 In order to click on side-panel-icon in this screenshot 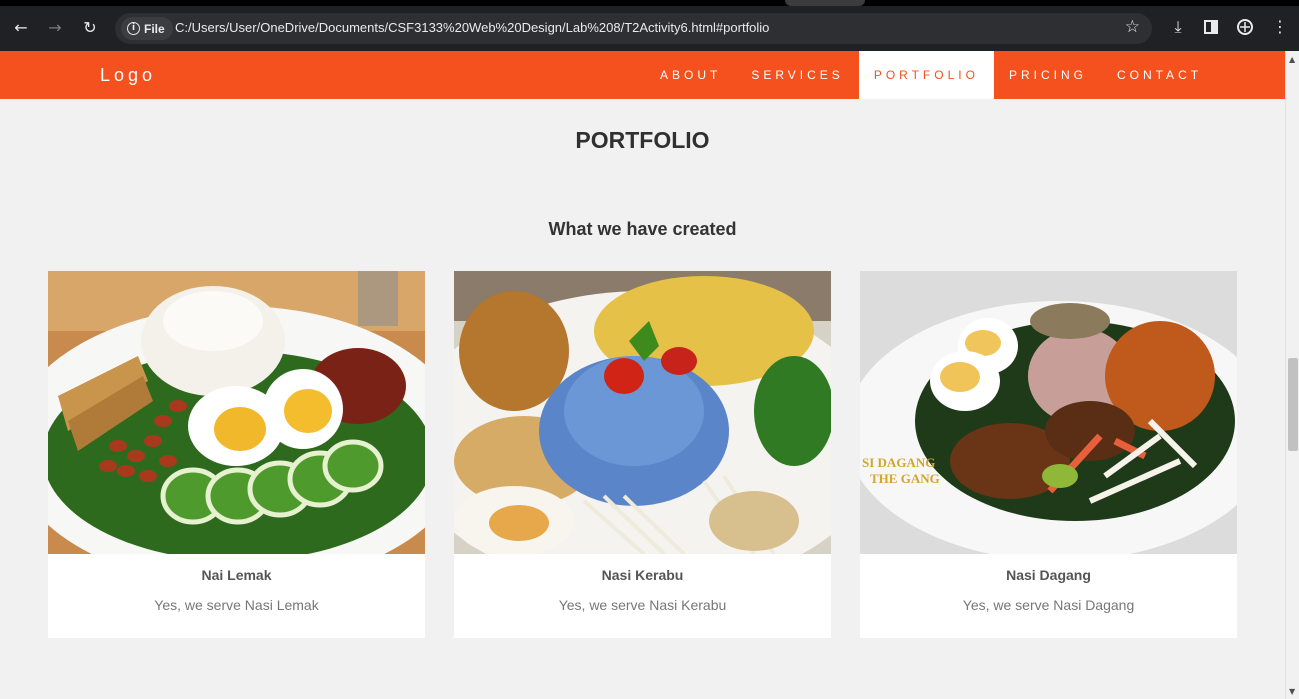, I will do `click(1211, 27)`.